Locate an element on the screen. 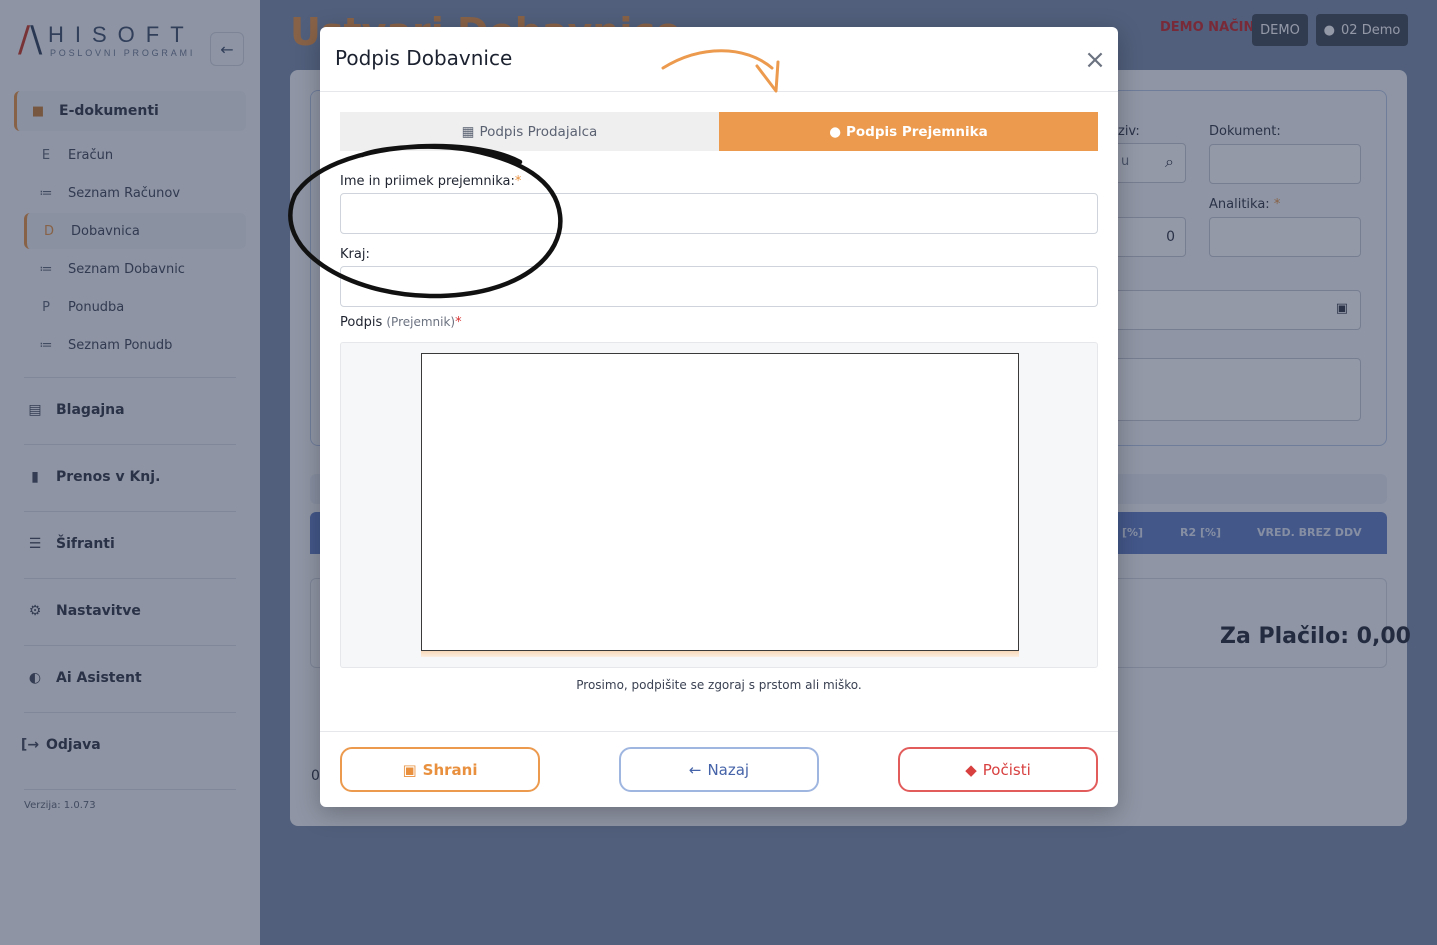 This screenshot has width=1437, height=945. place-label: Kraj: is located at coordinates (355, 254).